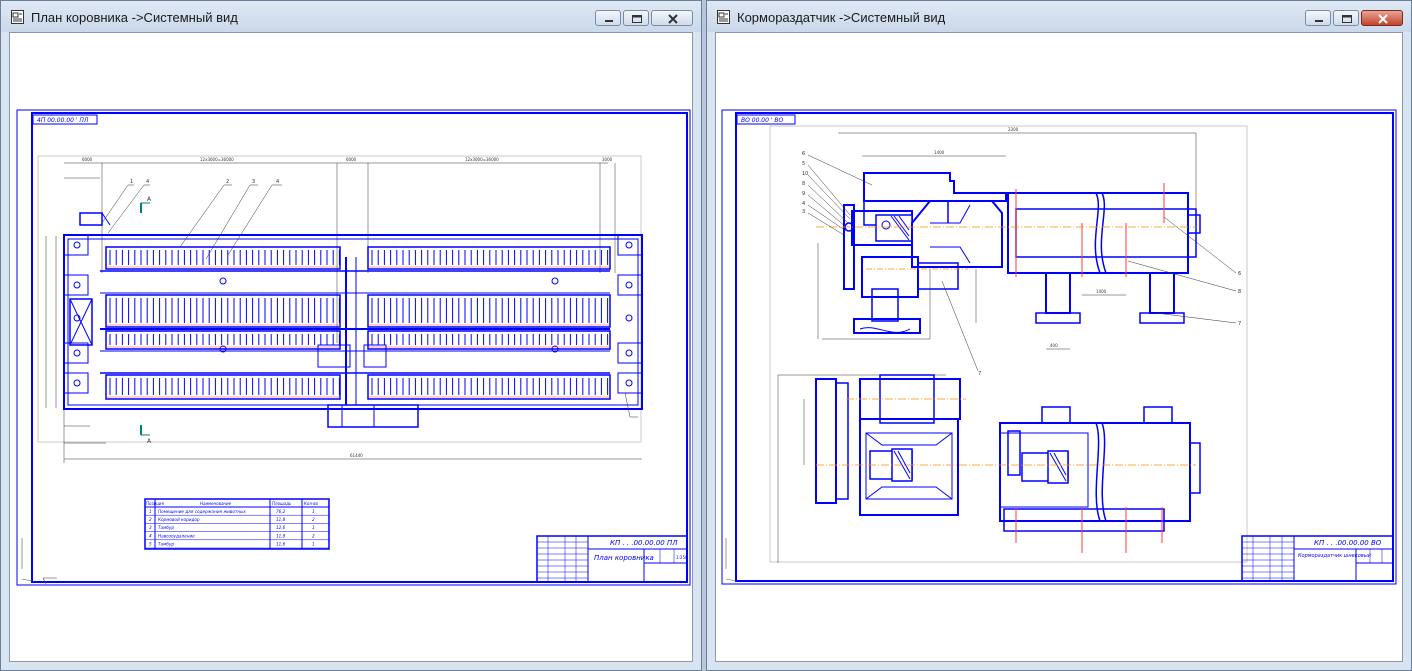  I want to click on sheet-code-right: КП . . .00.00.00 ВО, so click(1348, 543).